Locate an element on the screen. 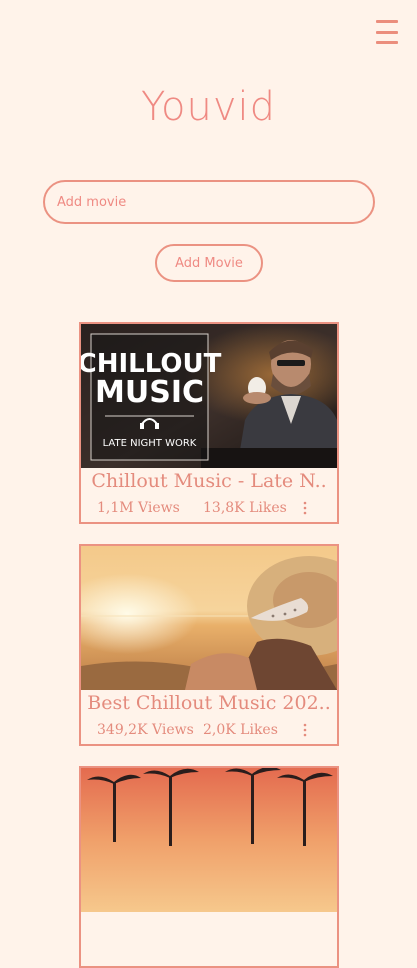 The width and height of the screenshot is (417, 968). hamburger-menu-icon is located at coordinates (387, 32).